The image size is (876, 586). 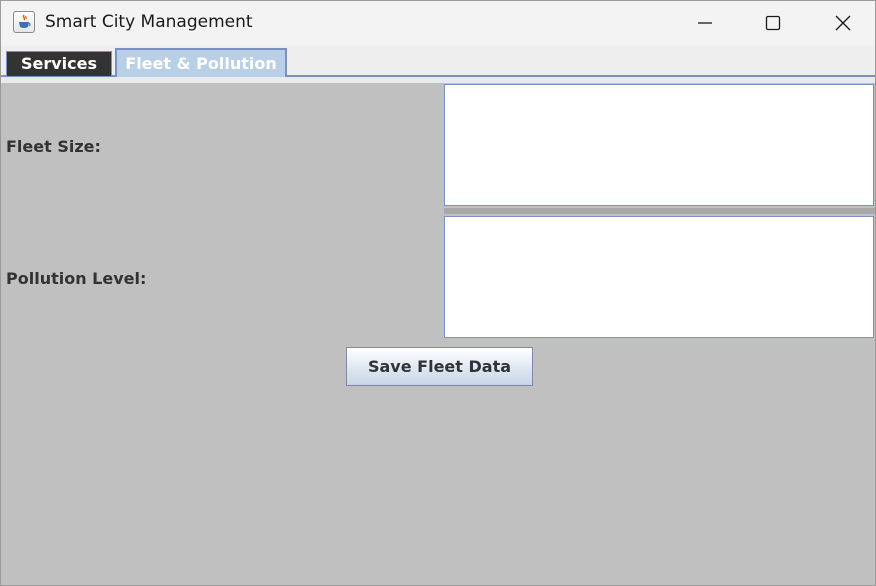 I want to click on field-separator, so click(x=659, y=211).